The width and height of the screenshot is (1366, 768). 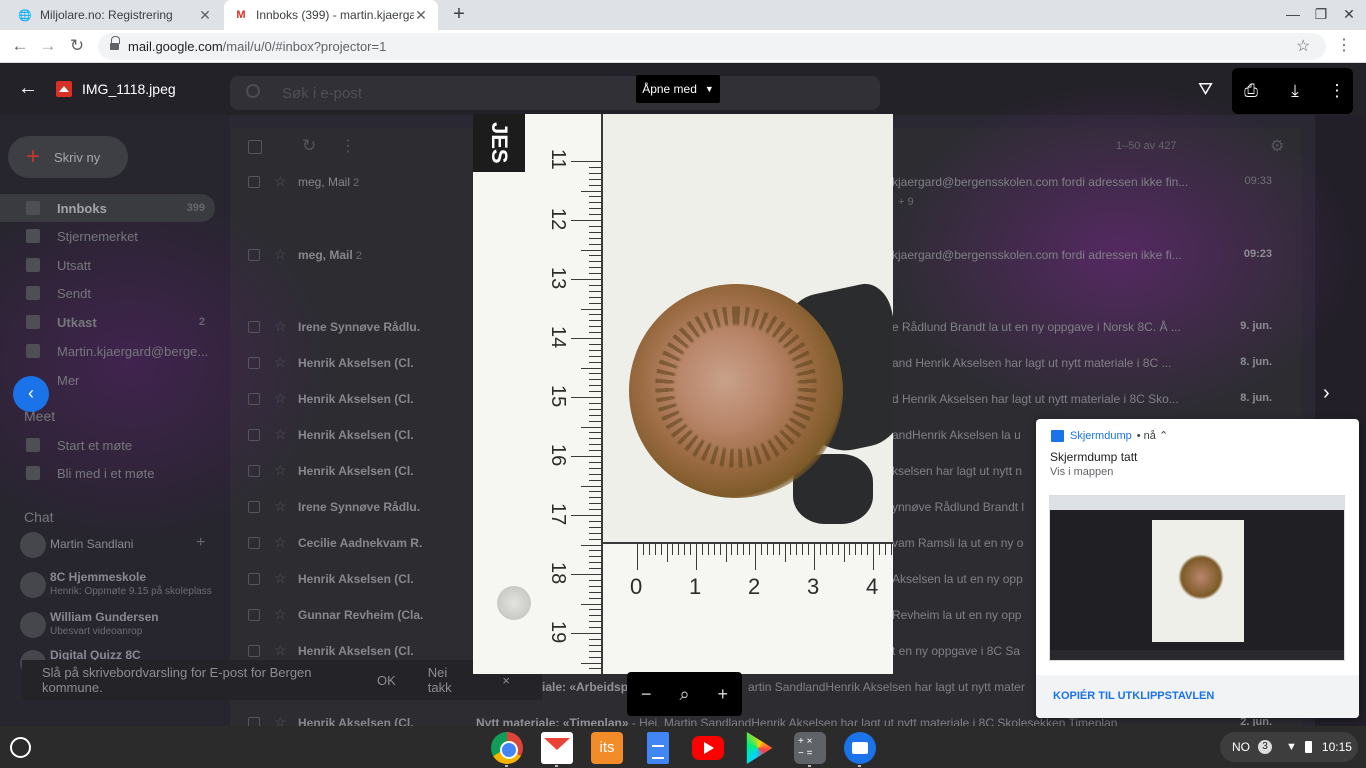 I want to click on files-icon, so click(x=860, y=748).